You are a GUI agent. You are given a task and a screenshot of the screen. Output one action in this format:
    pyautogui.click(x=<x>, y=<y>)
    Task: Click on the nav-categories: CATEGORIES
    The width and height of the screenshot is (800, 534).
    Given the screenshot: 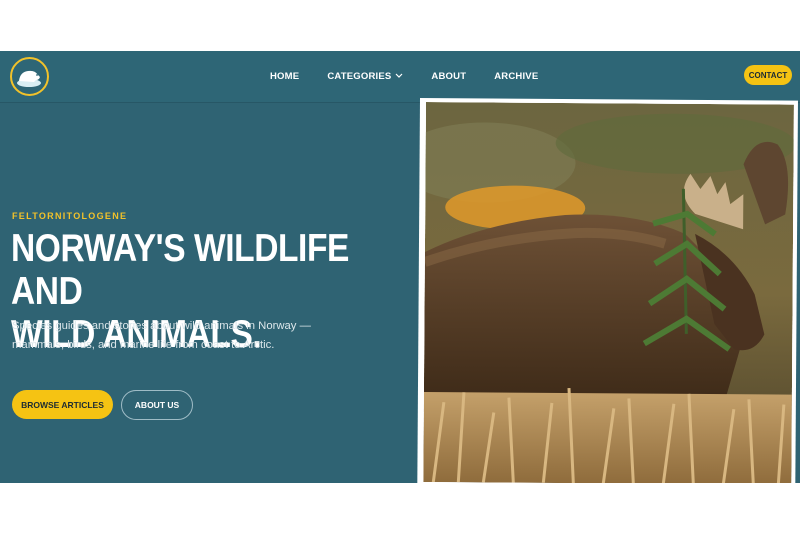 What is the action you would take?
    pyautogui.click(x=365, y=76)
    